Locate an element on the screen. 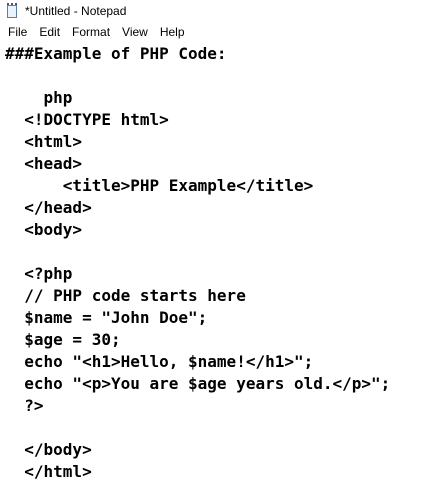  editor-line: </head> is located at coordinates (48, 207).